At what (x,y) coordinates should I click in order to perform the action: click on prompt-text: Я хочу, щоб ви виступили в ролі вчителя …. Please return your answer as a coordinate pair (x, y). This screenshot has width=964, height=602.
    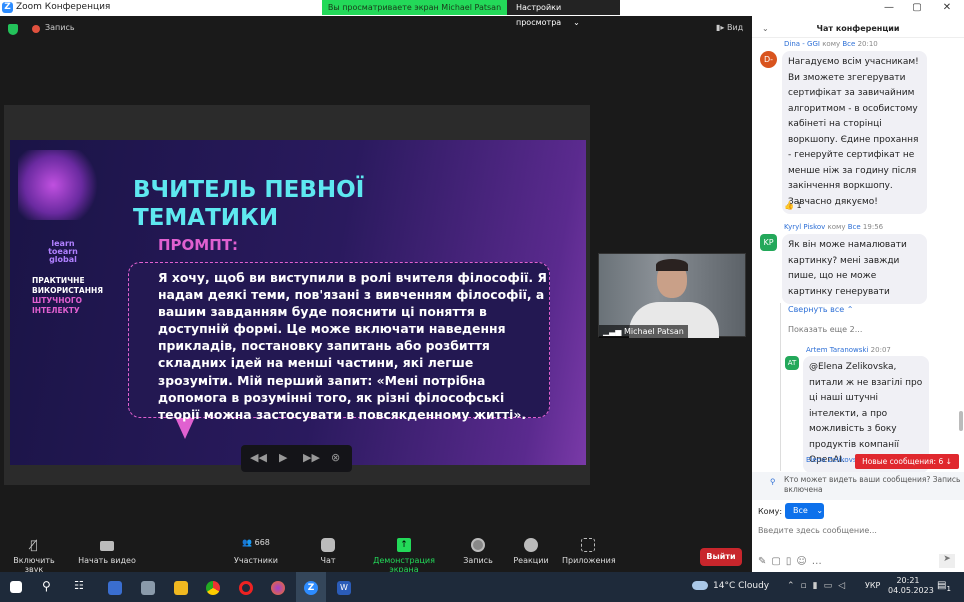
    Looking at the image, I should click on (352, 346).